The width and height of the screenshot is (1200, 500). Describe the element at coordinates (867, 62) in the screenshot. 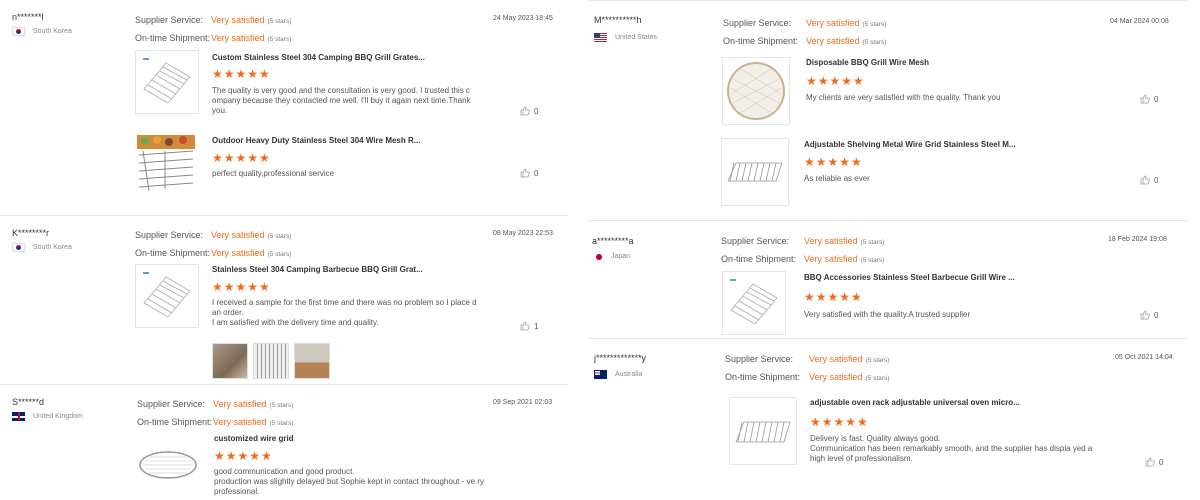

I see `product-title: Disposable BBQ Grill Wire Mesh` at that location.